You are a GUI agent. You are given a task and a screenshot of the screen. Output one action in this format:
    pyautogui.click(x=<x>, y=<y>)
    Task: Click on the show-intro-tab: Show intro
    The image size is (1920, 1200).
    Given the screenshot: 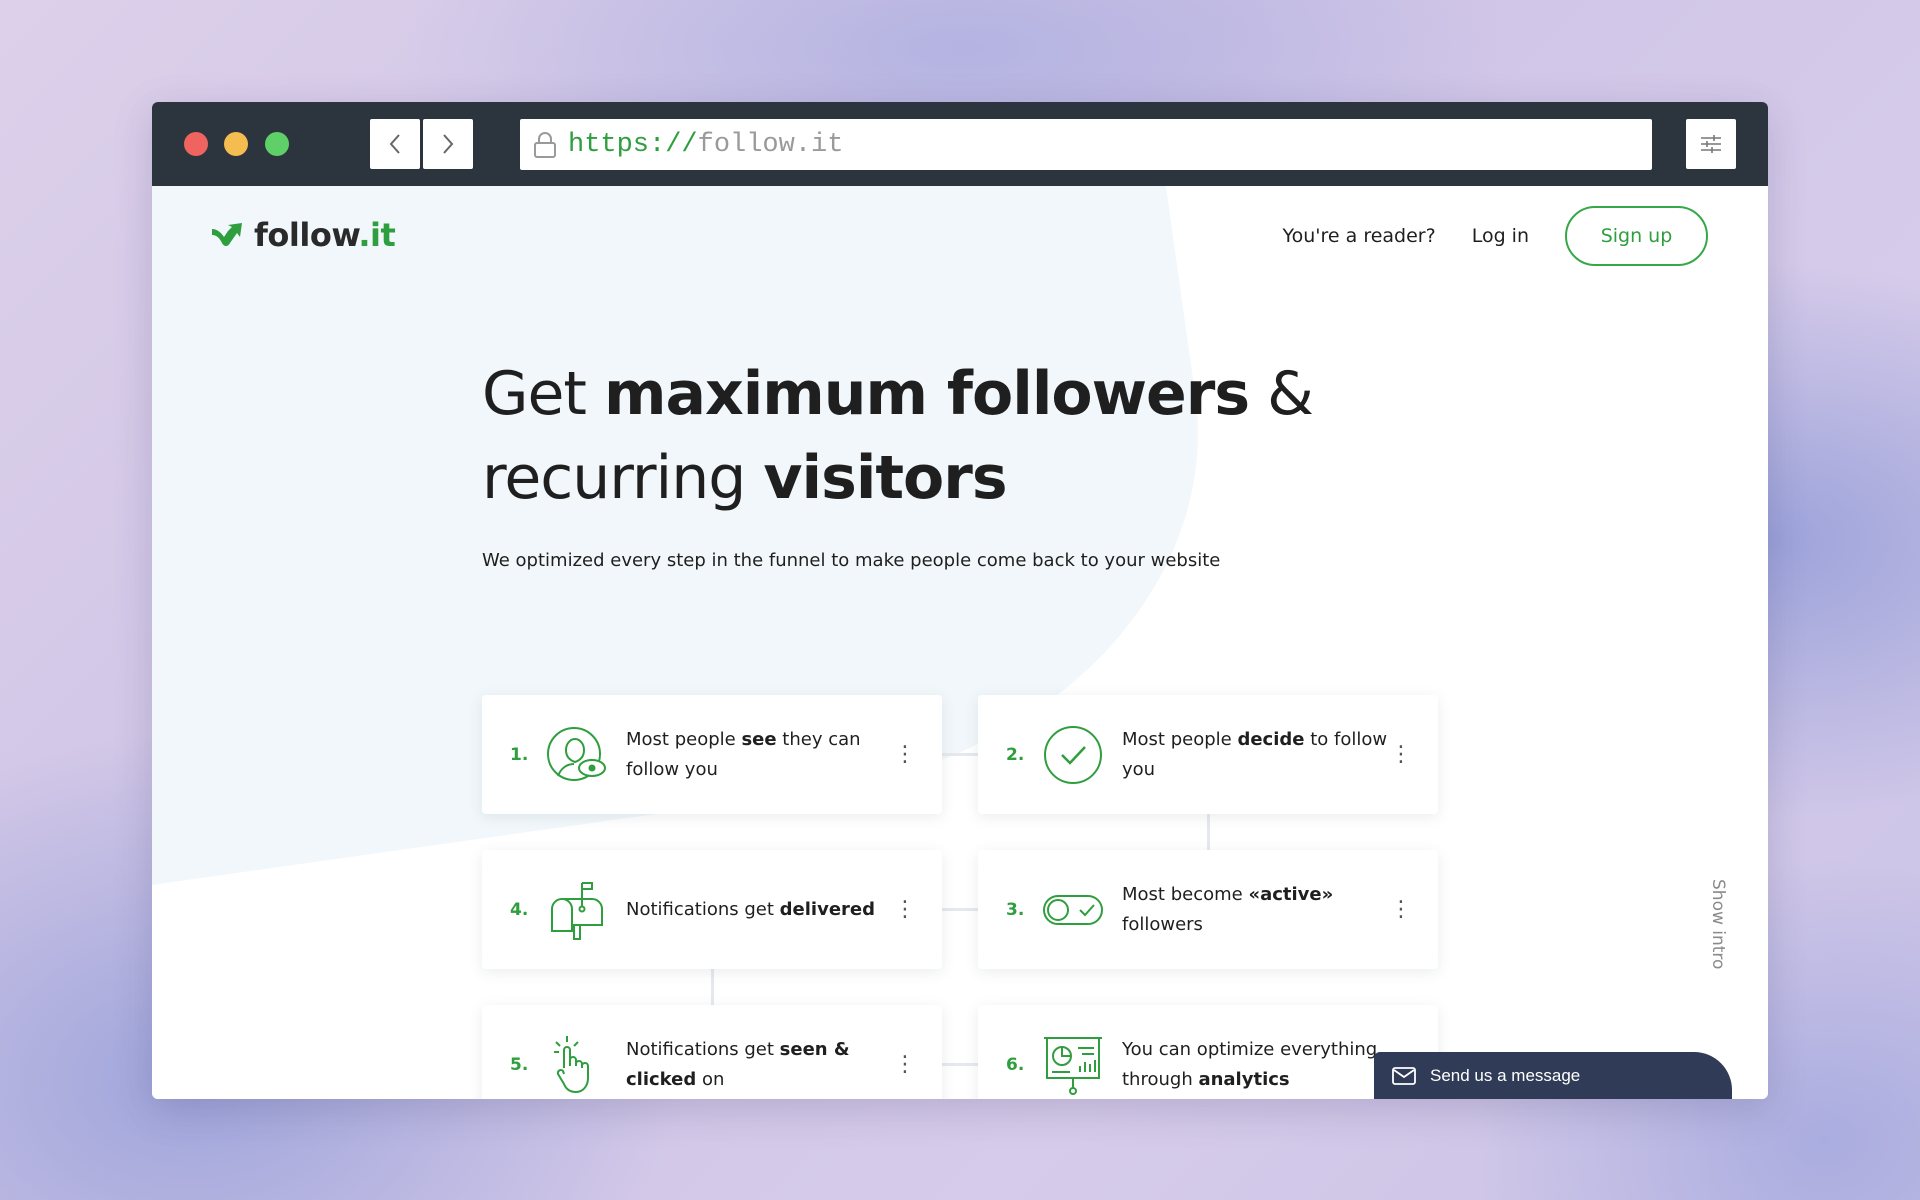 What is the action you would take?
    pyautogui.click(x=1718, y=924)
    